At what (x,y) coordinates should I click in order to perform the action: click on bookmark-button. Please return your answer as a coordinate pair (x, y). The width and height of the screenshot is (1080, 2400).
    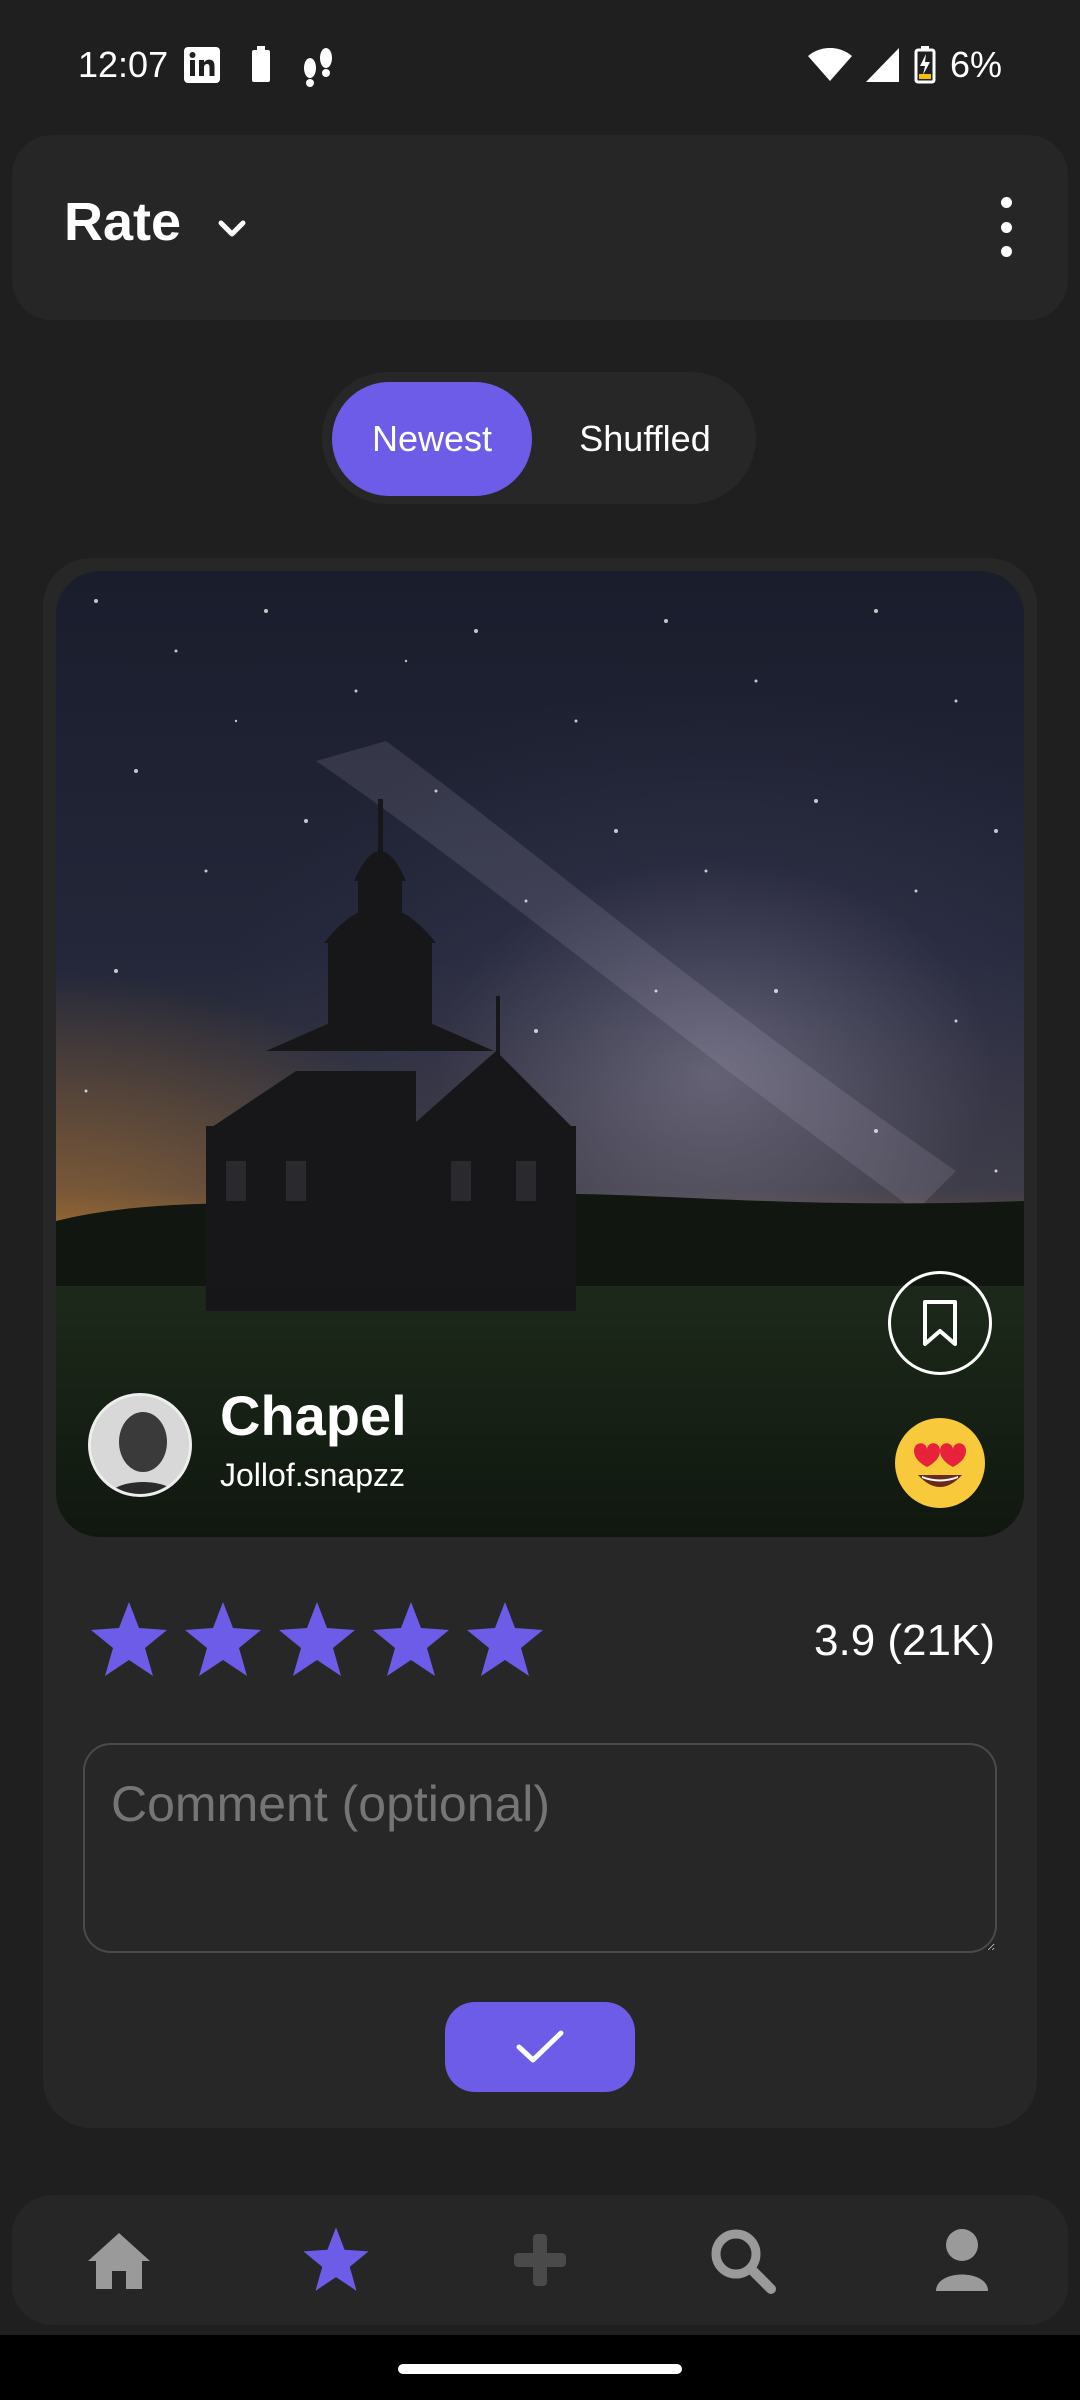
    Looking at the image, I should click on (940, 1323).